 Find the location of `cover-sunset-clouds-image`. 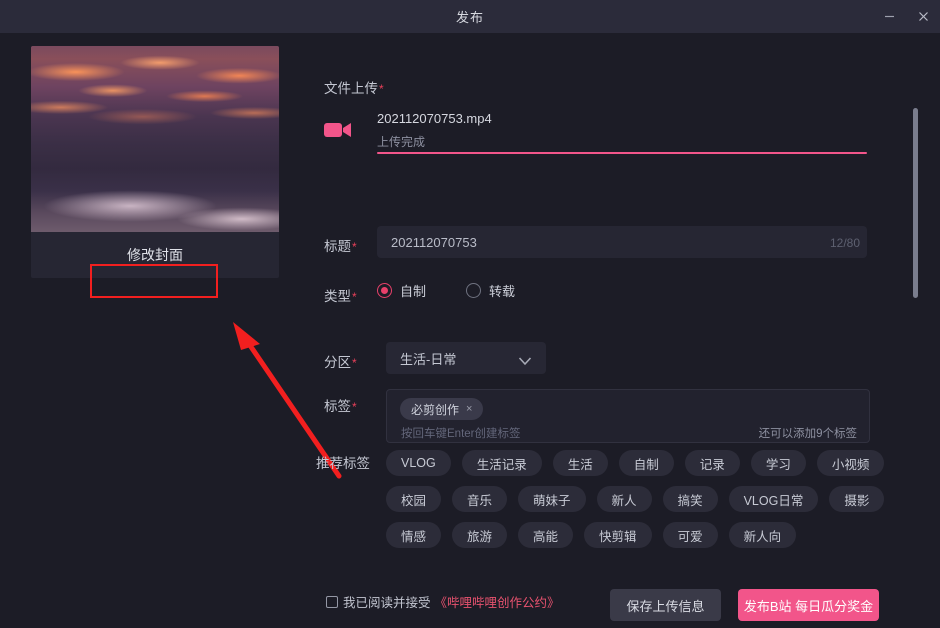

cover-sunset-clouds-image is located at coordinates (155, 139).